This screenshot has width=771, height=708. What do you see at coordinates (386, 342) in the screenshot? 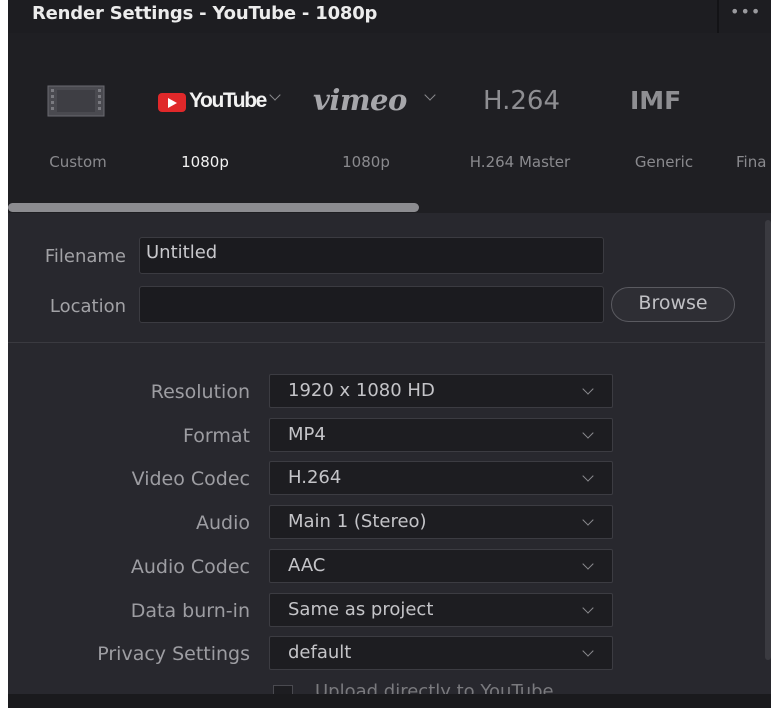
I see `section-divider` at bounding box center [386, 342].